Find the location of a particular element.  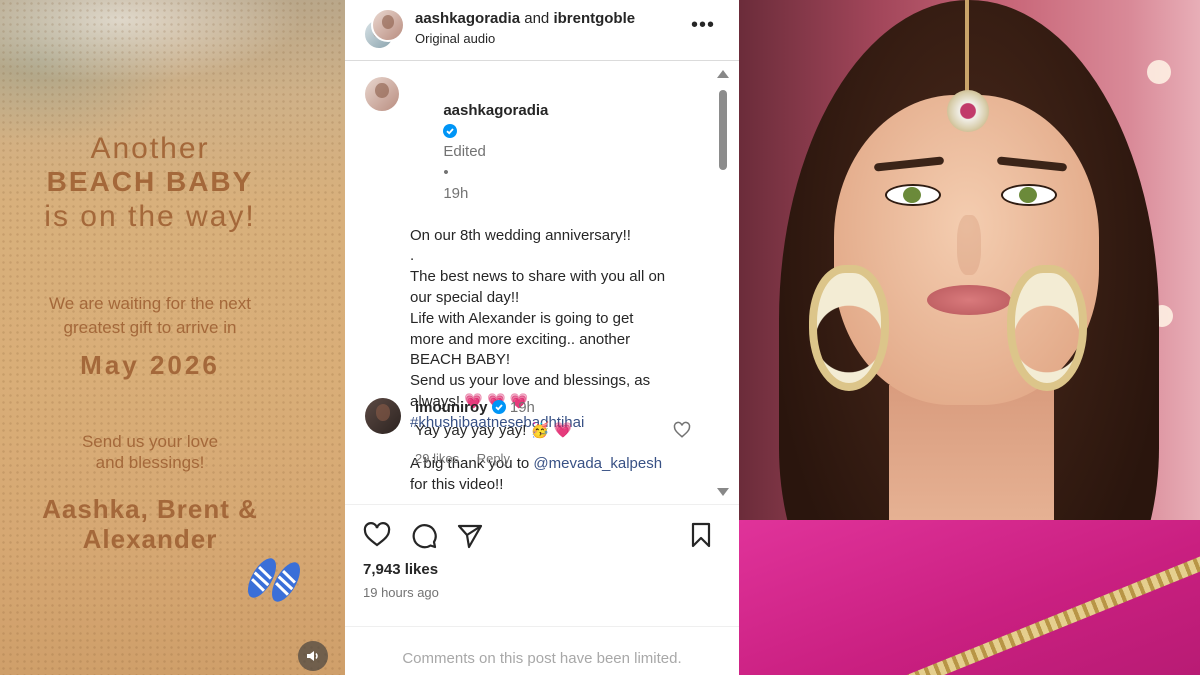

waiting-text-1: We are waiting for the next is located at coordinates (150, 303).